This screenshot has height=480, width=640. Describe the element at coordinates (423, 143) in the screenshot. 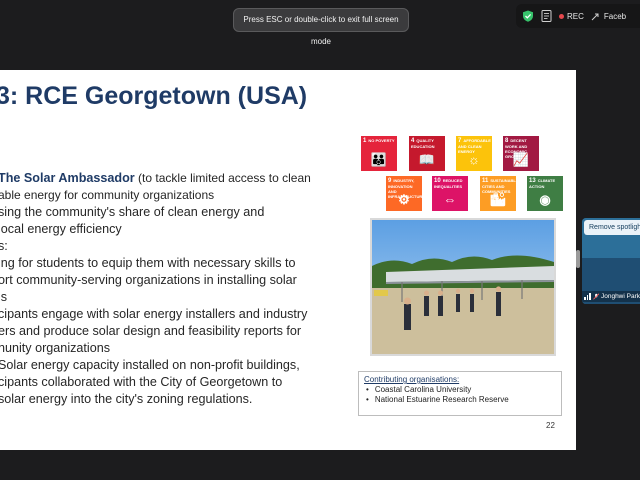

I see `sdg-label: QUALITY EDUCATION` at that location.